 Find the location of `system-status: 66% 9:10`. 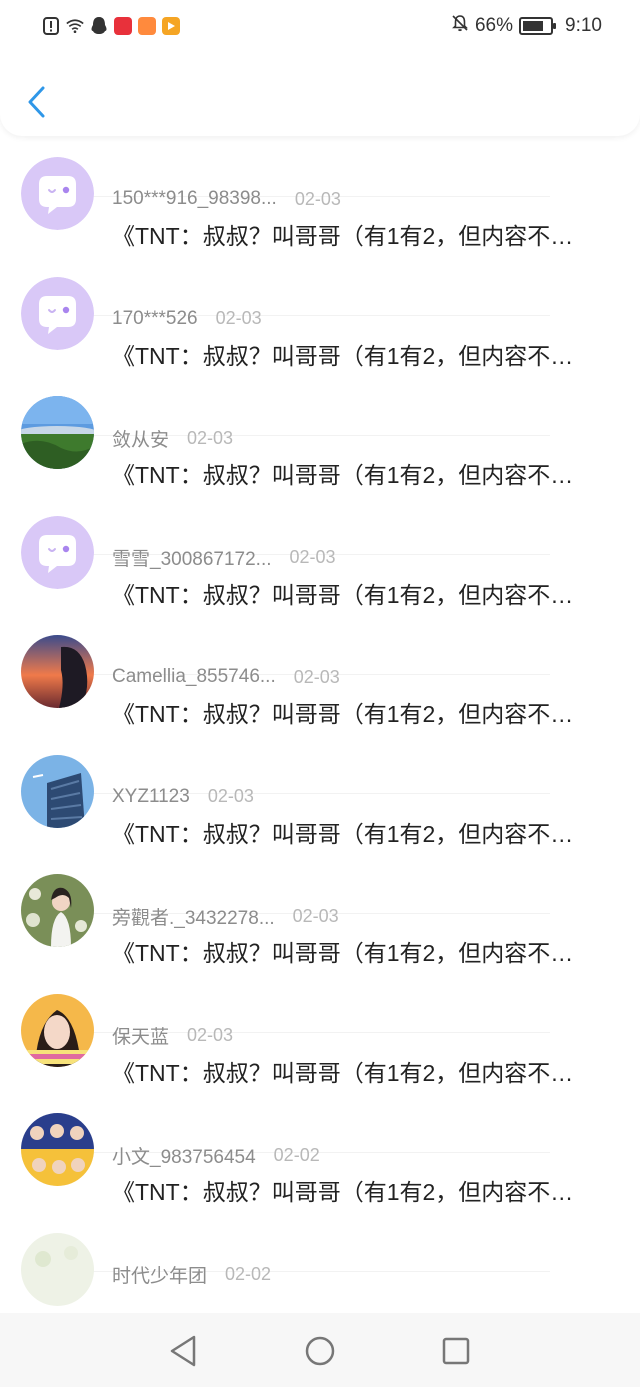

system-status: 66% 9:10 is located at coordinates (526, 26).